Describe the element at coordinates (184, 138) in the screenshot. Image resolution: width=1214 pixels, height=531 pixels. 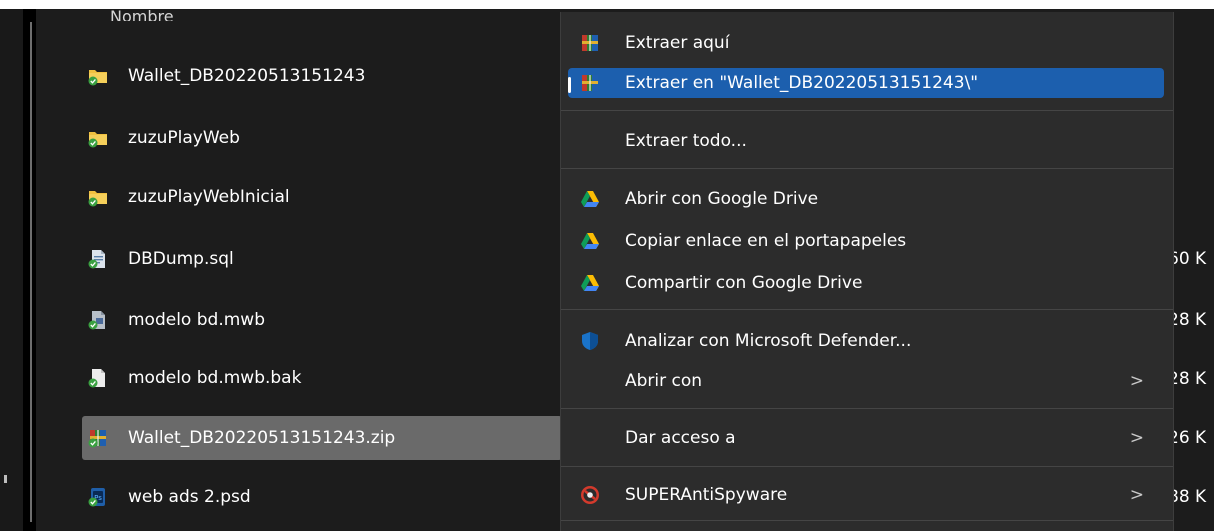
I see `file-name: zuzuPlayWeb` at that location.